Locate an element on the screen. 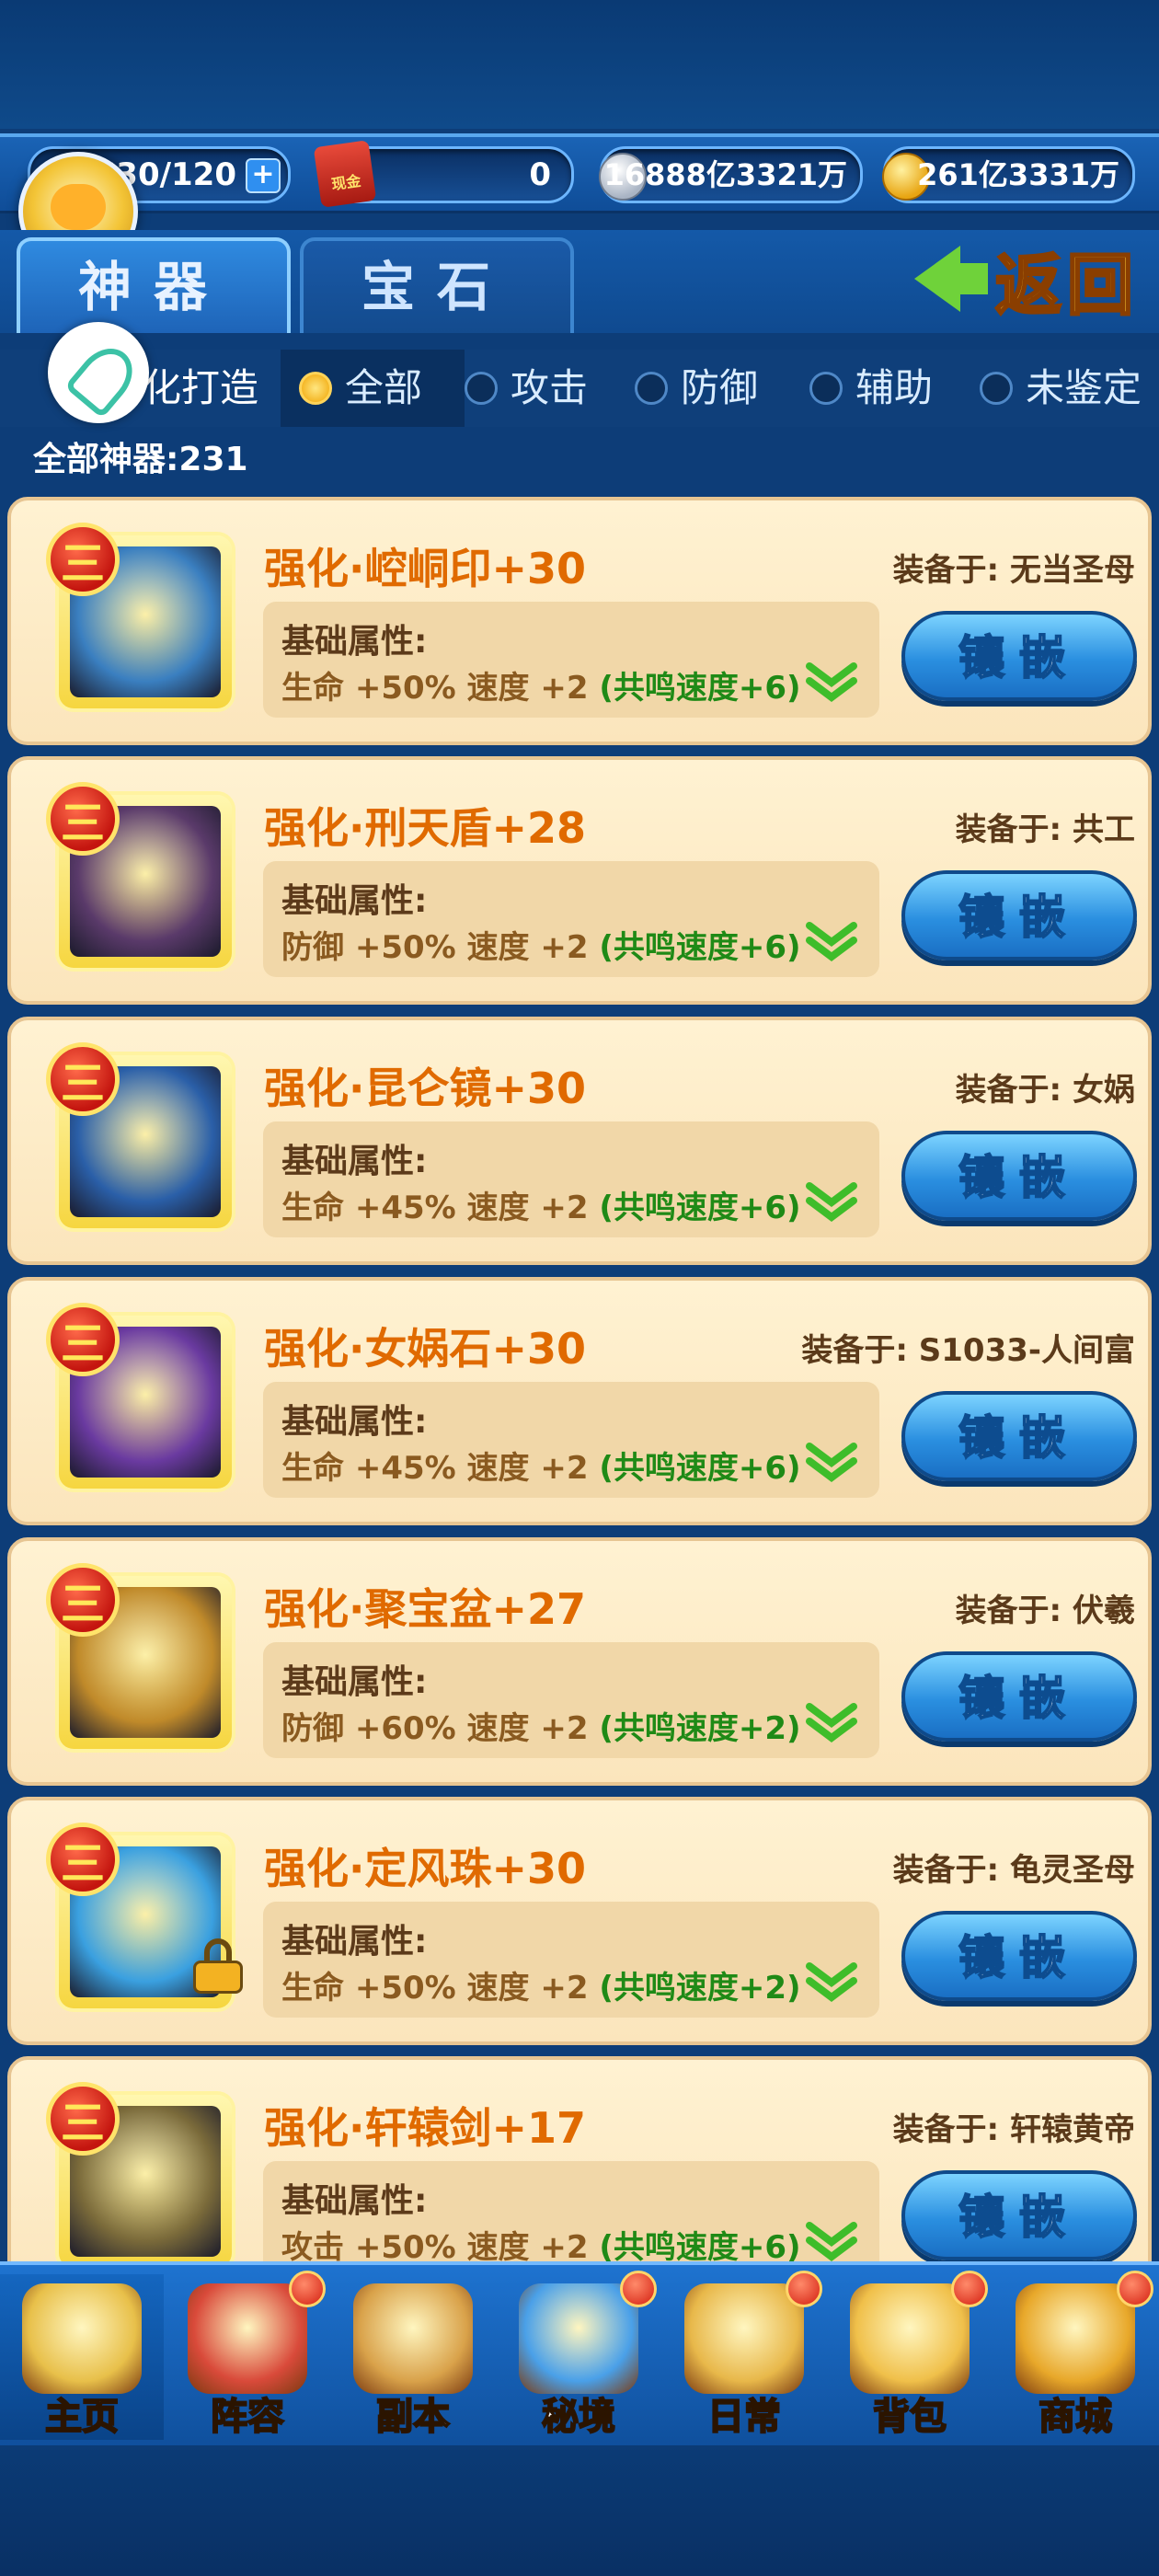 This screenshot has height=2576, width=1159. artifact-name: 强化·女娲石+30 is located at coordinates (425, 1349).